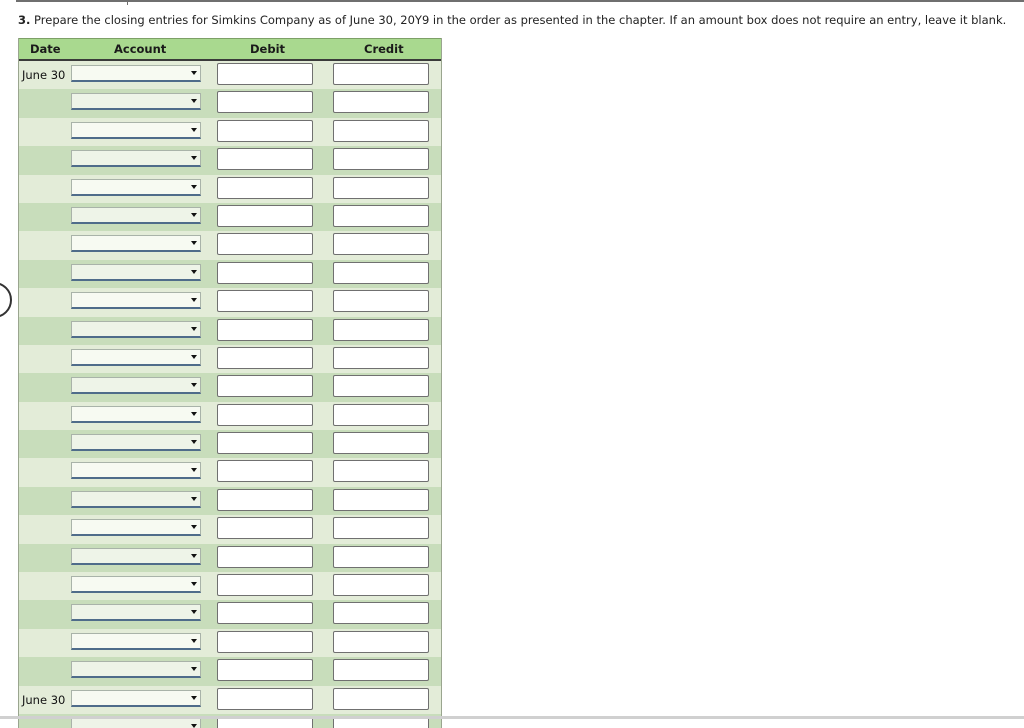  What do you see at coordinates (6, 300) in the screenshot?
I see `side-nav-circle` at bounding box center [6, 300].